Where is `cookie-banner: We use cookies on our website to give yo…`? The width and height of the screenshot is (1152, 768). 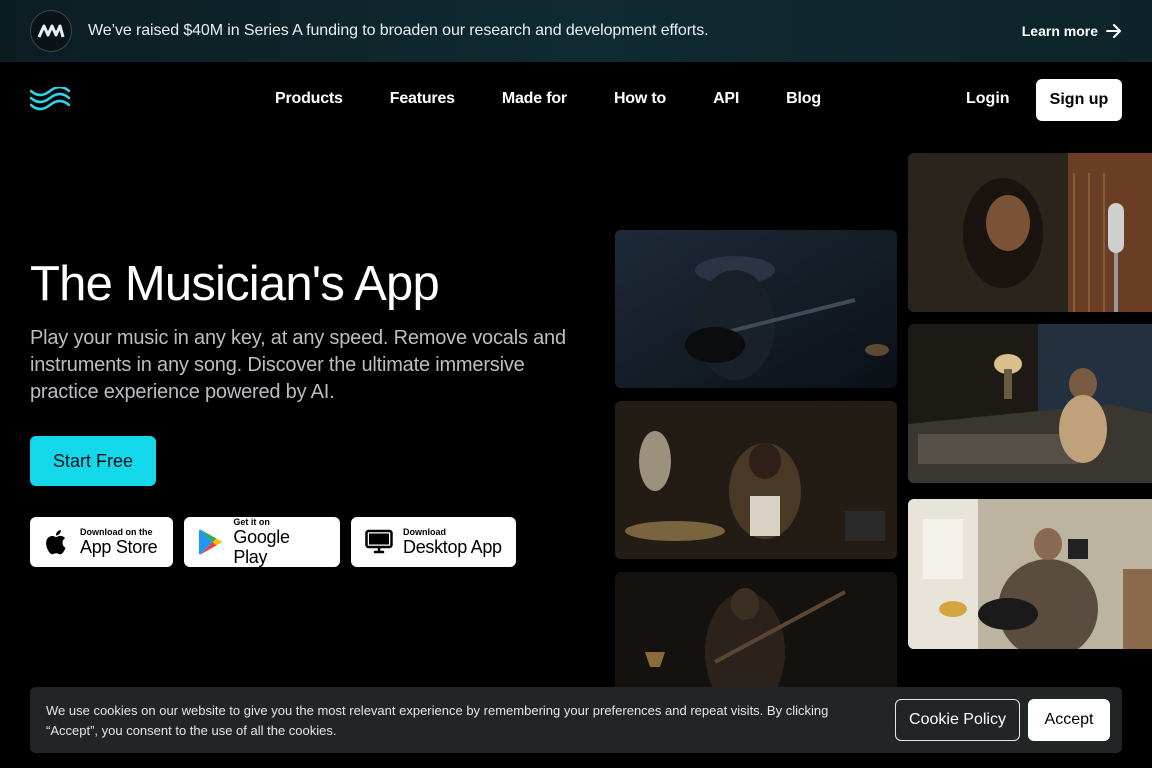 cookie-banner: We use cookies on our website to give yo… is located at coordinates (576, 720).